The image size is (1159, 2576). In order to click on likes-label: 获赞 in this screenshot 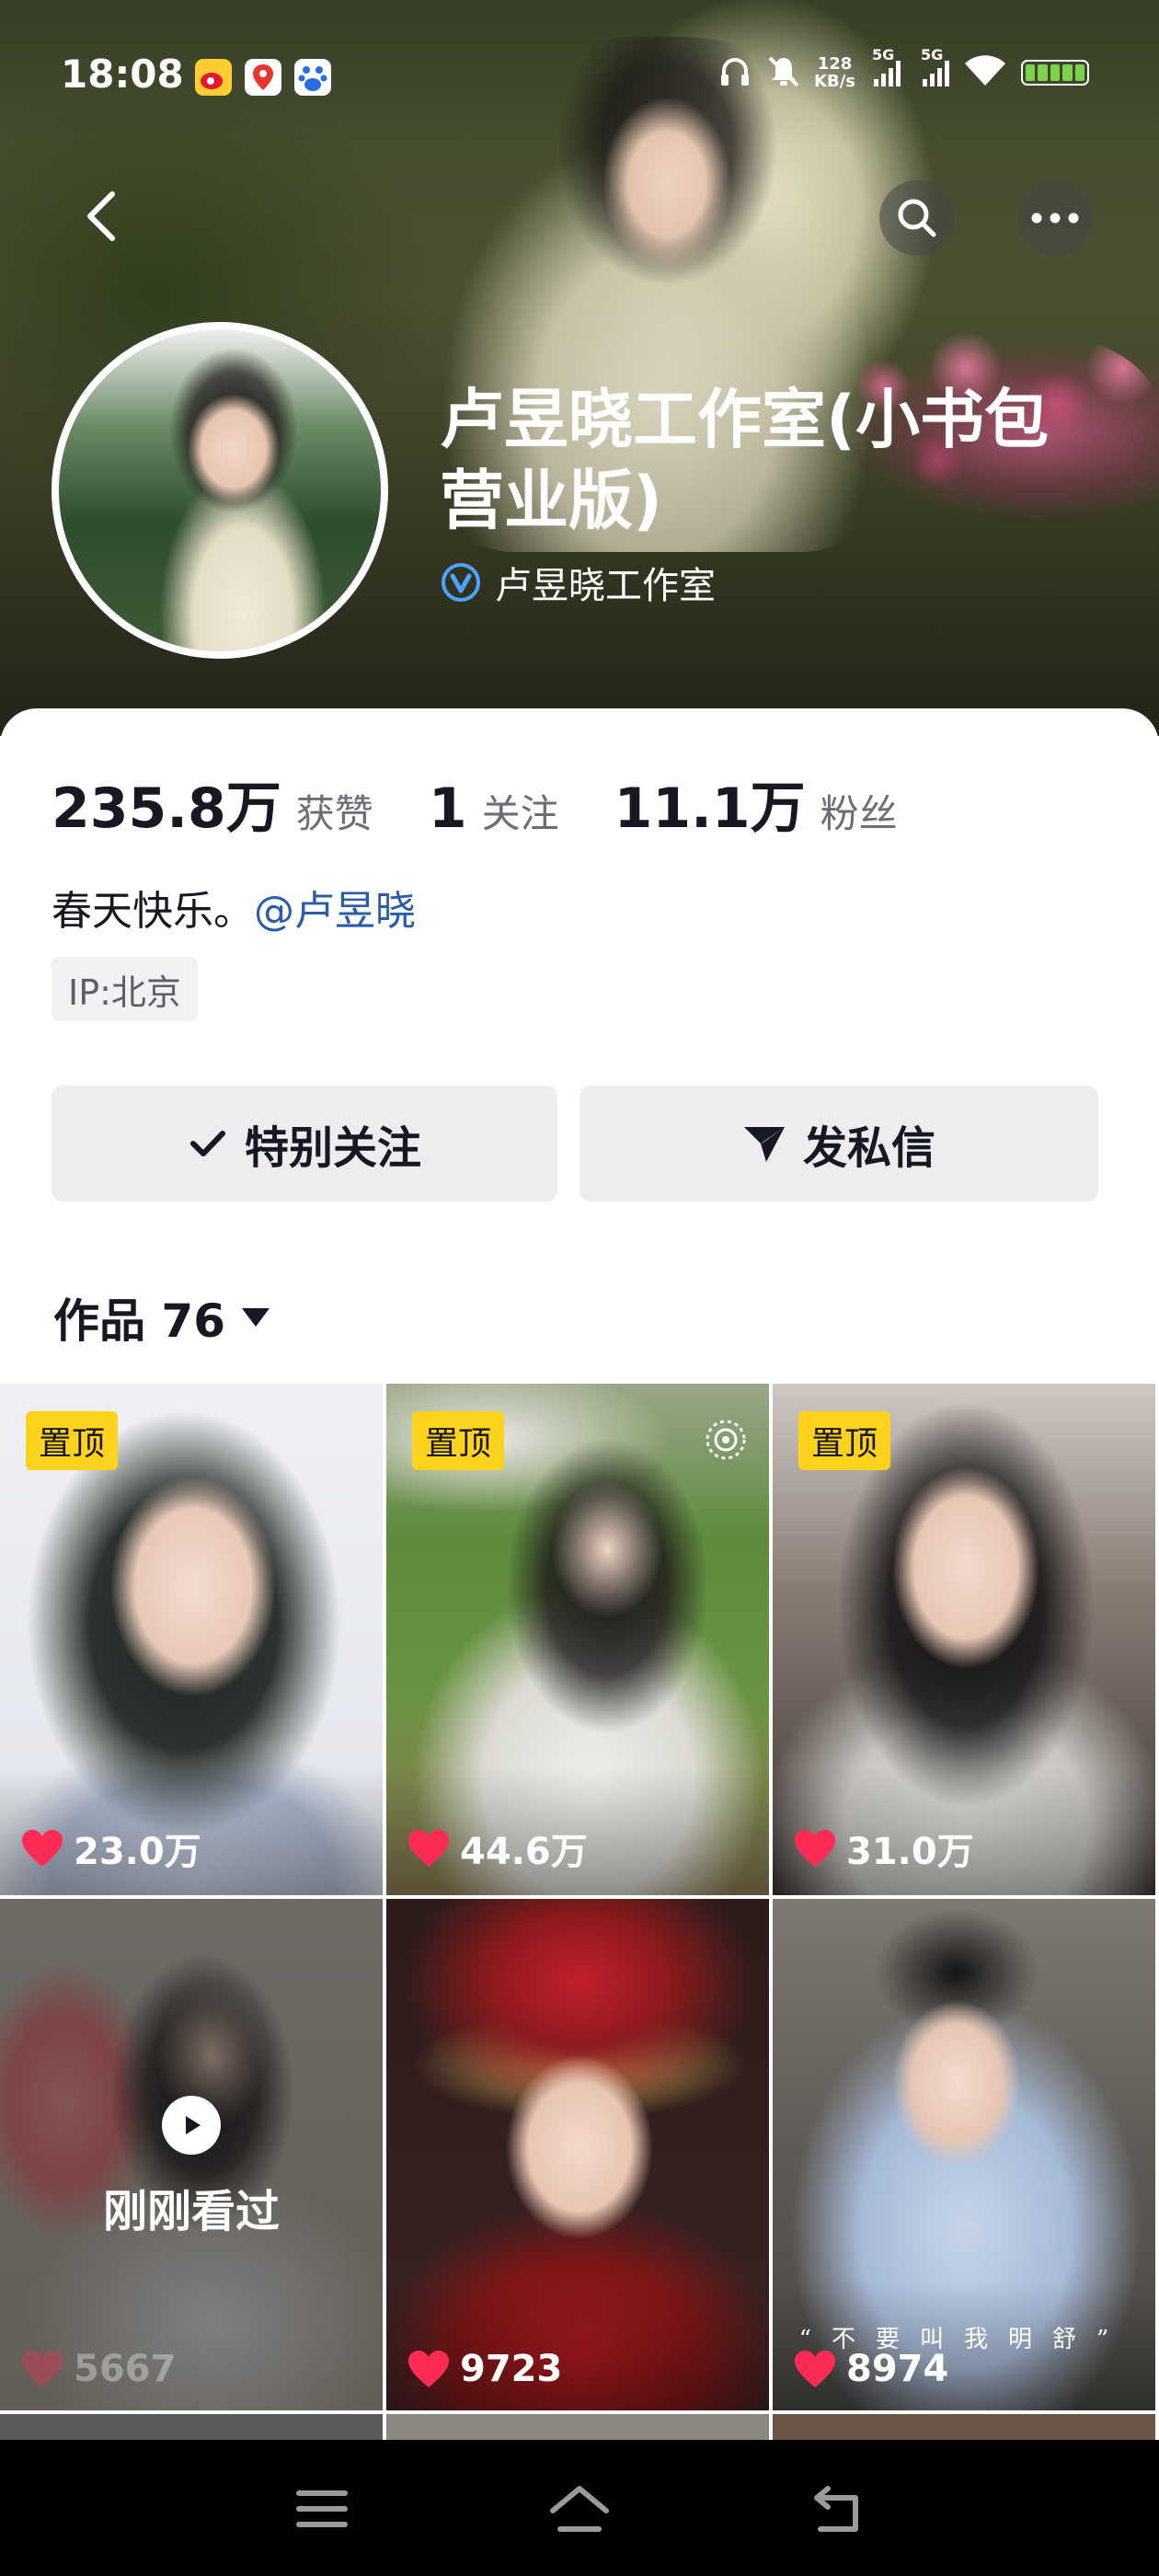, I will do `click(334, 811)`.